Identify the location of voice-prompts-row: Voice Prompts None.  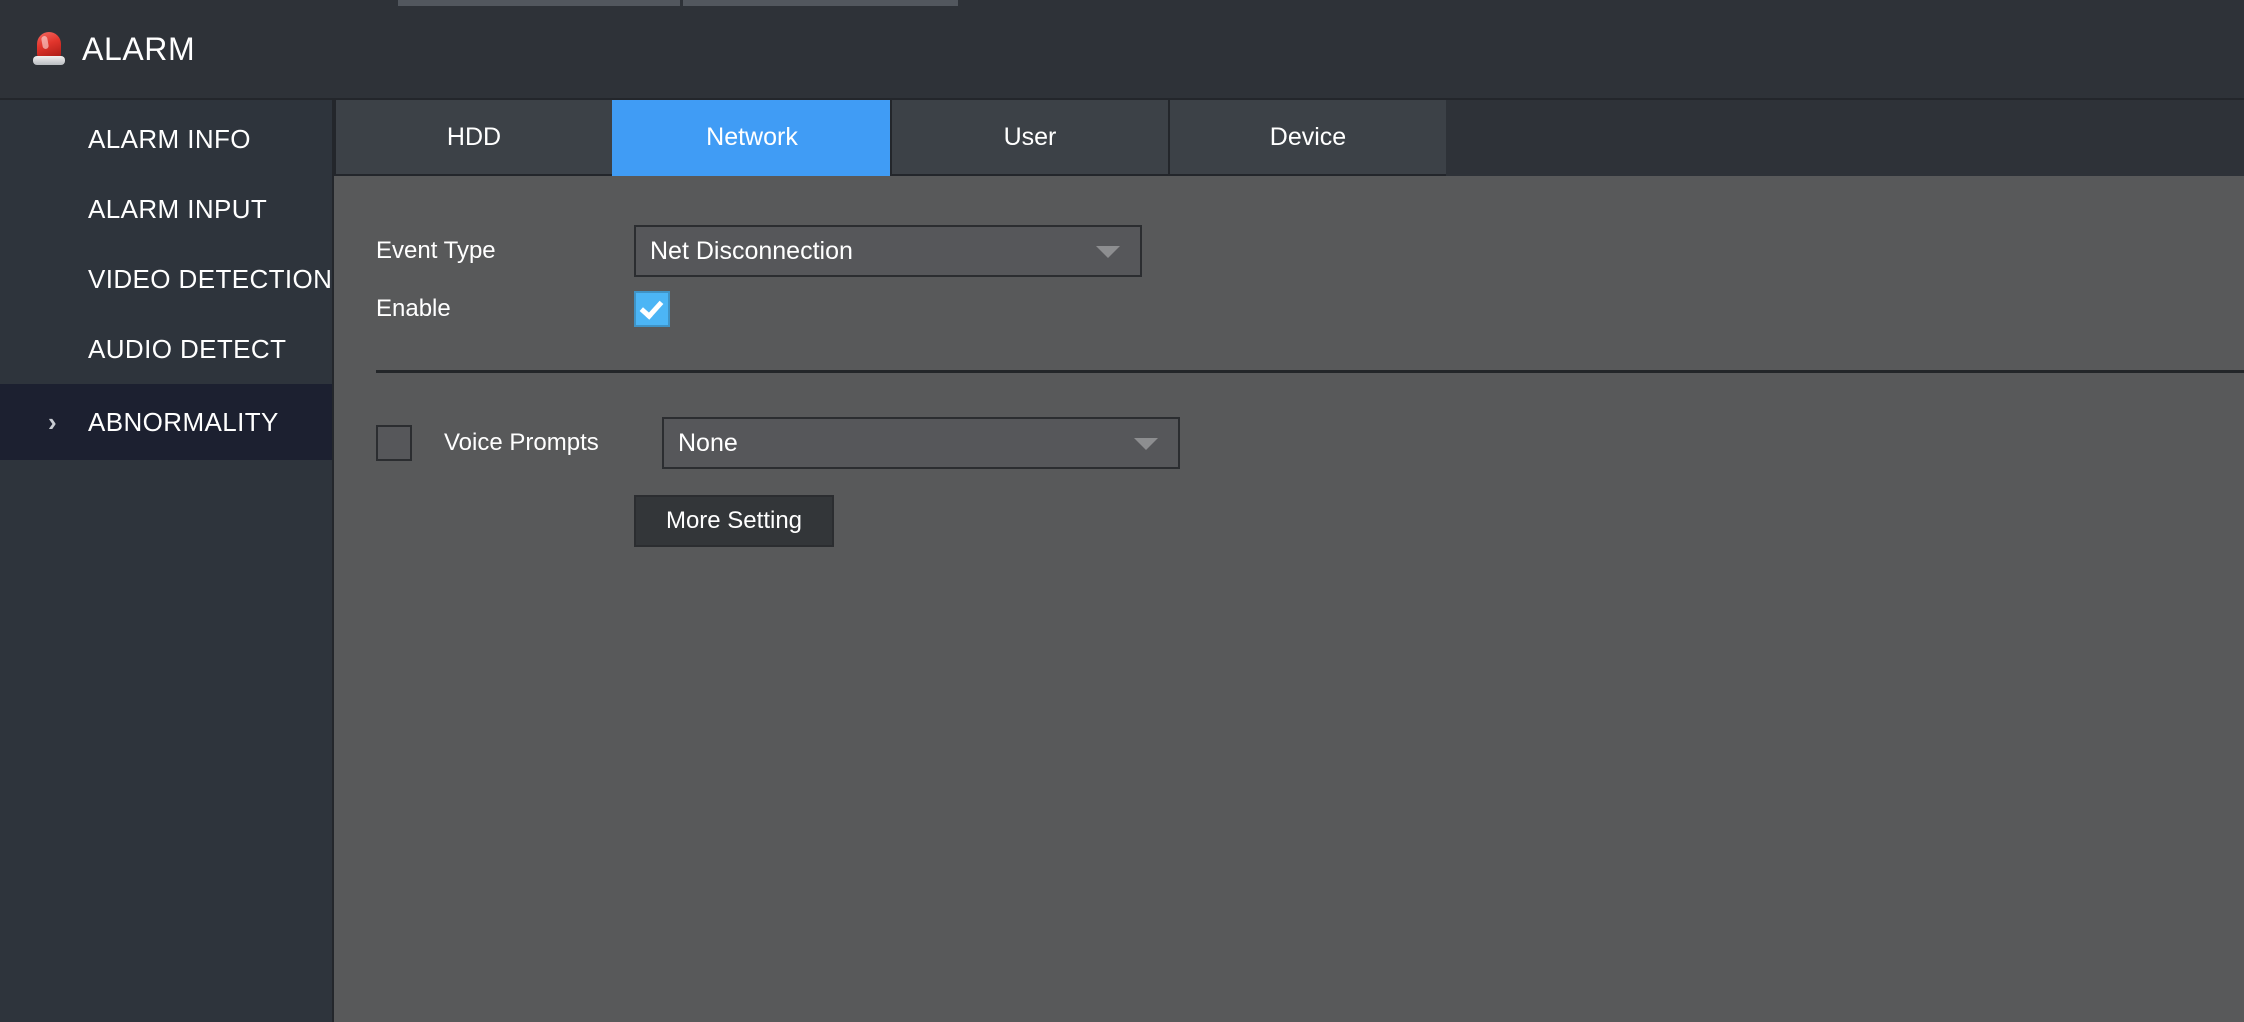
(1310, 443).